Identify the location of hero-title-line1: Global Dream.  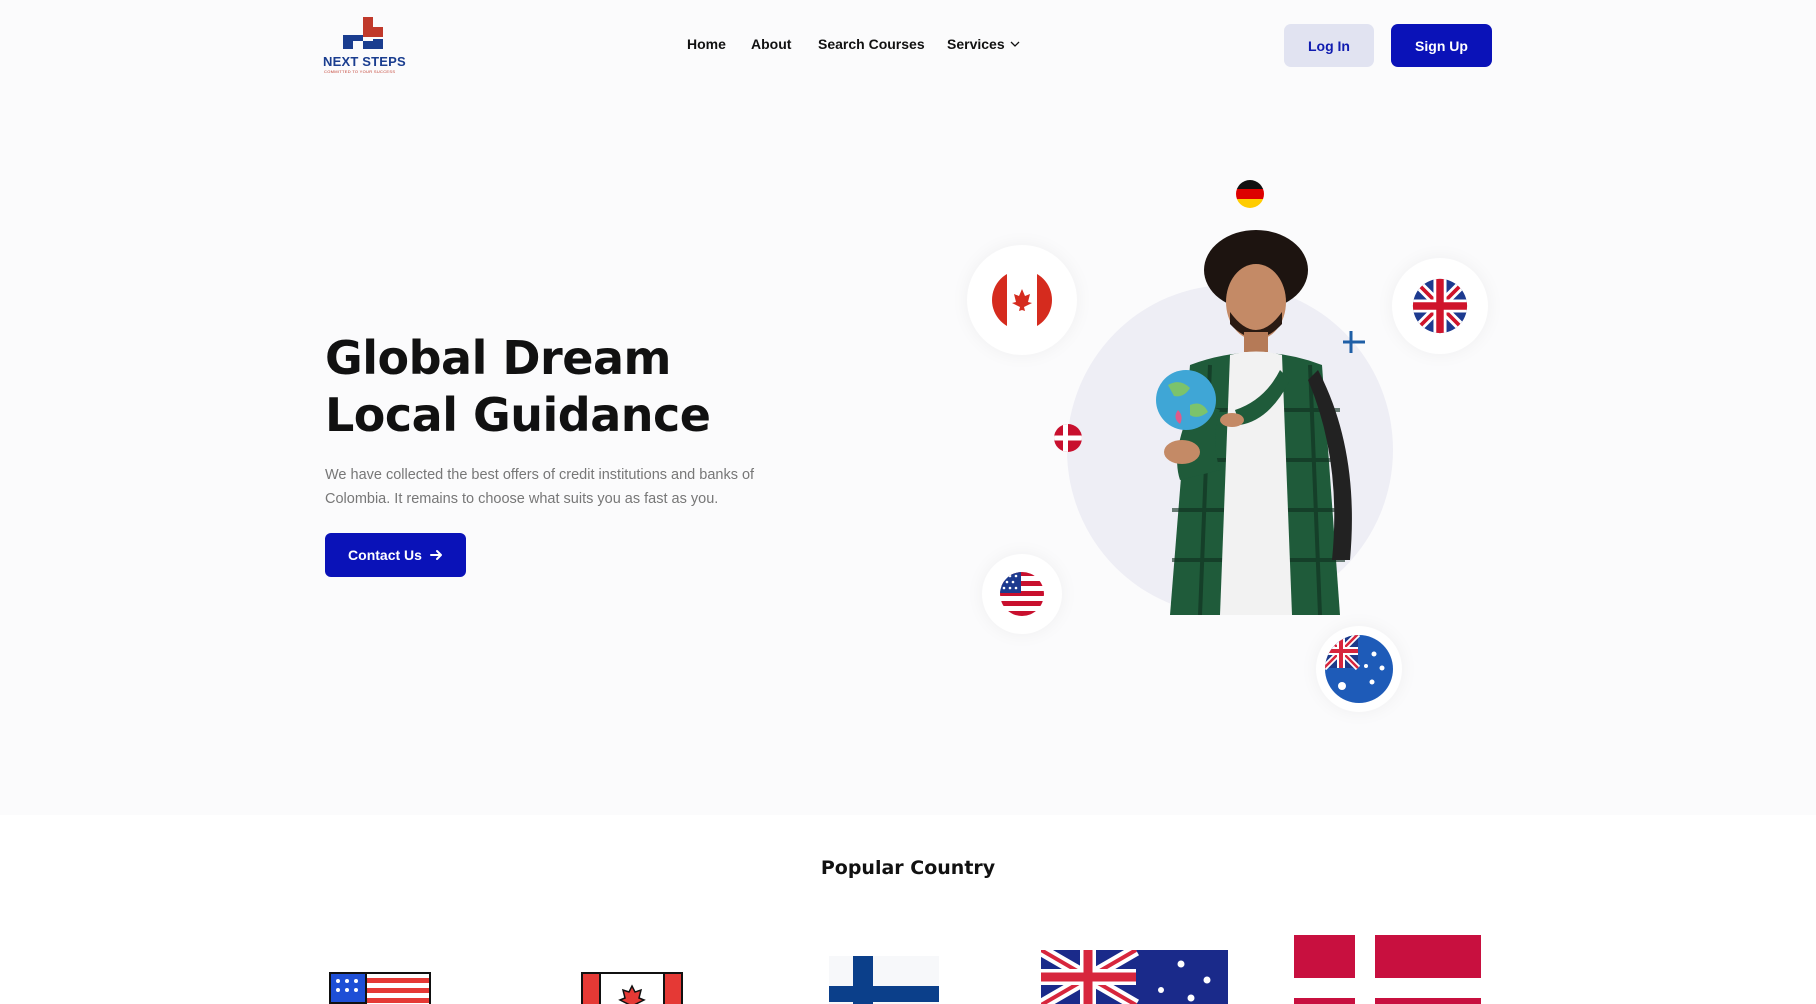
(498, 358).